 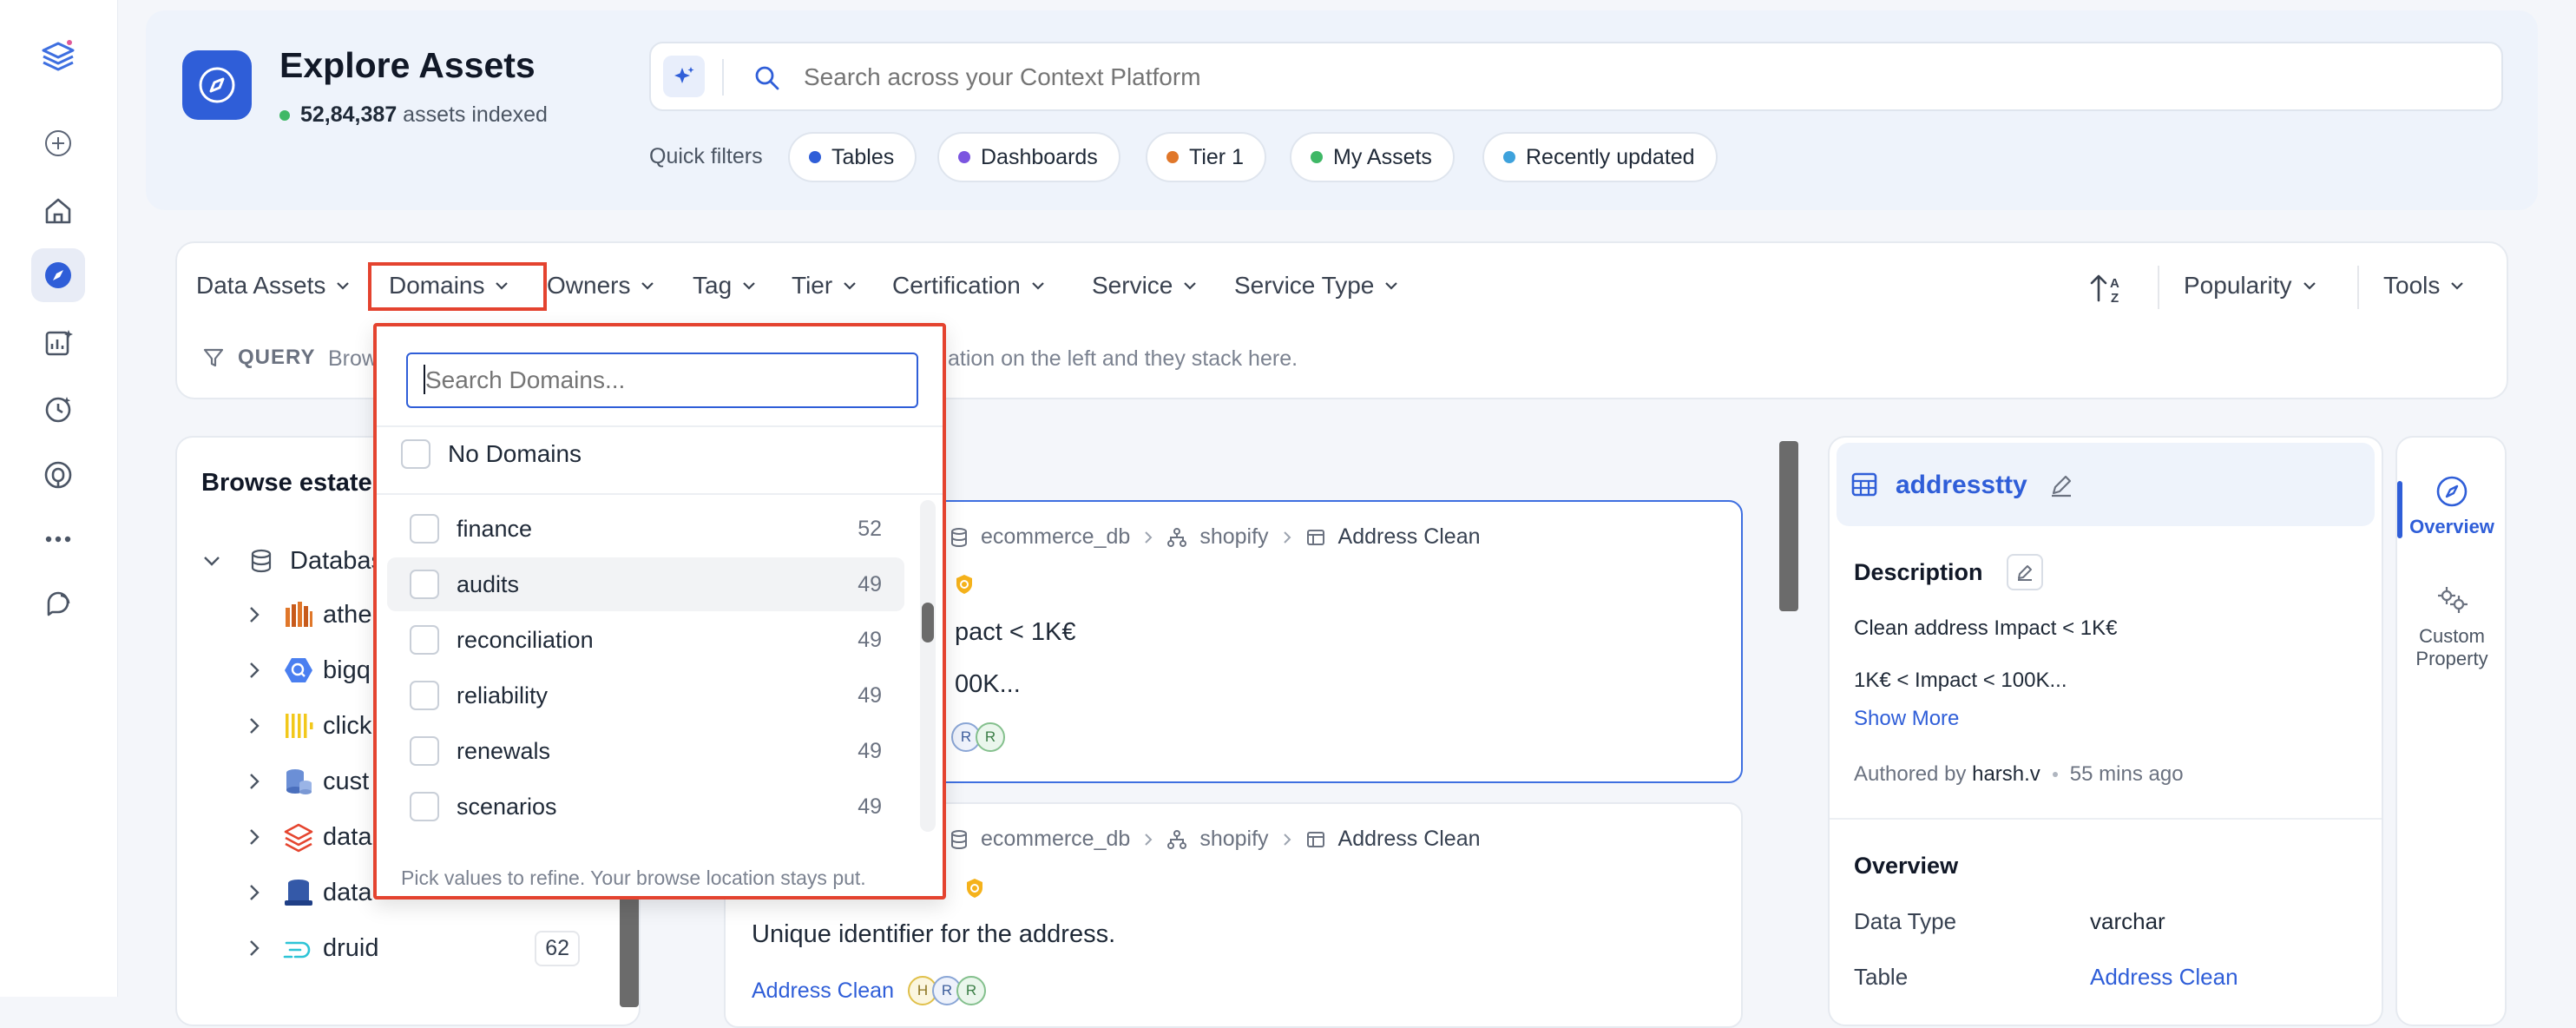 What do you see at coordinates (725, 286) in the screenshot?
I see `filter-tag: Tag` at bounding box center [725, 286].